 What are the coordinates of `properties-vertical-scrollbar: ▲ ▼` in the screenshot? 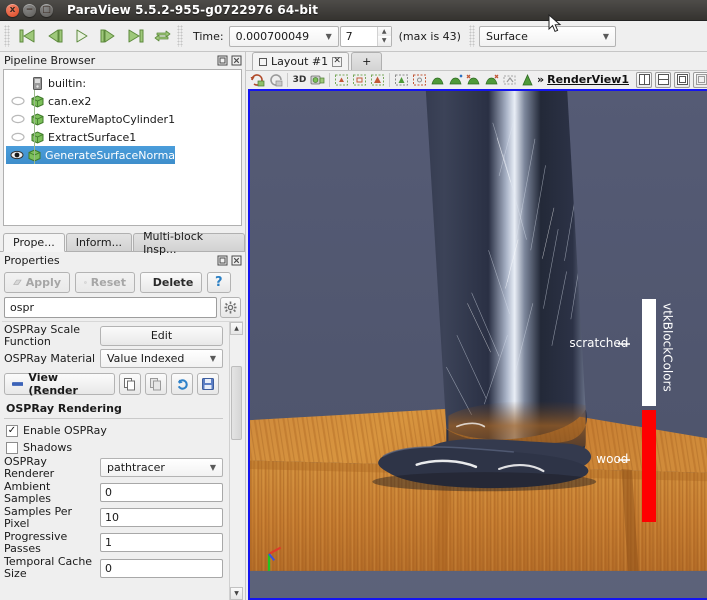 It's located at (236, 461).